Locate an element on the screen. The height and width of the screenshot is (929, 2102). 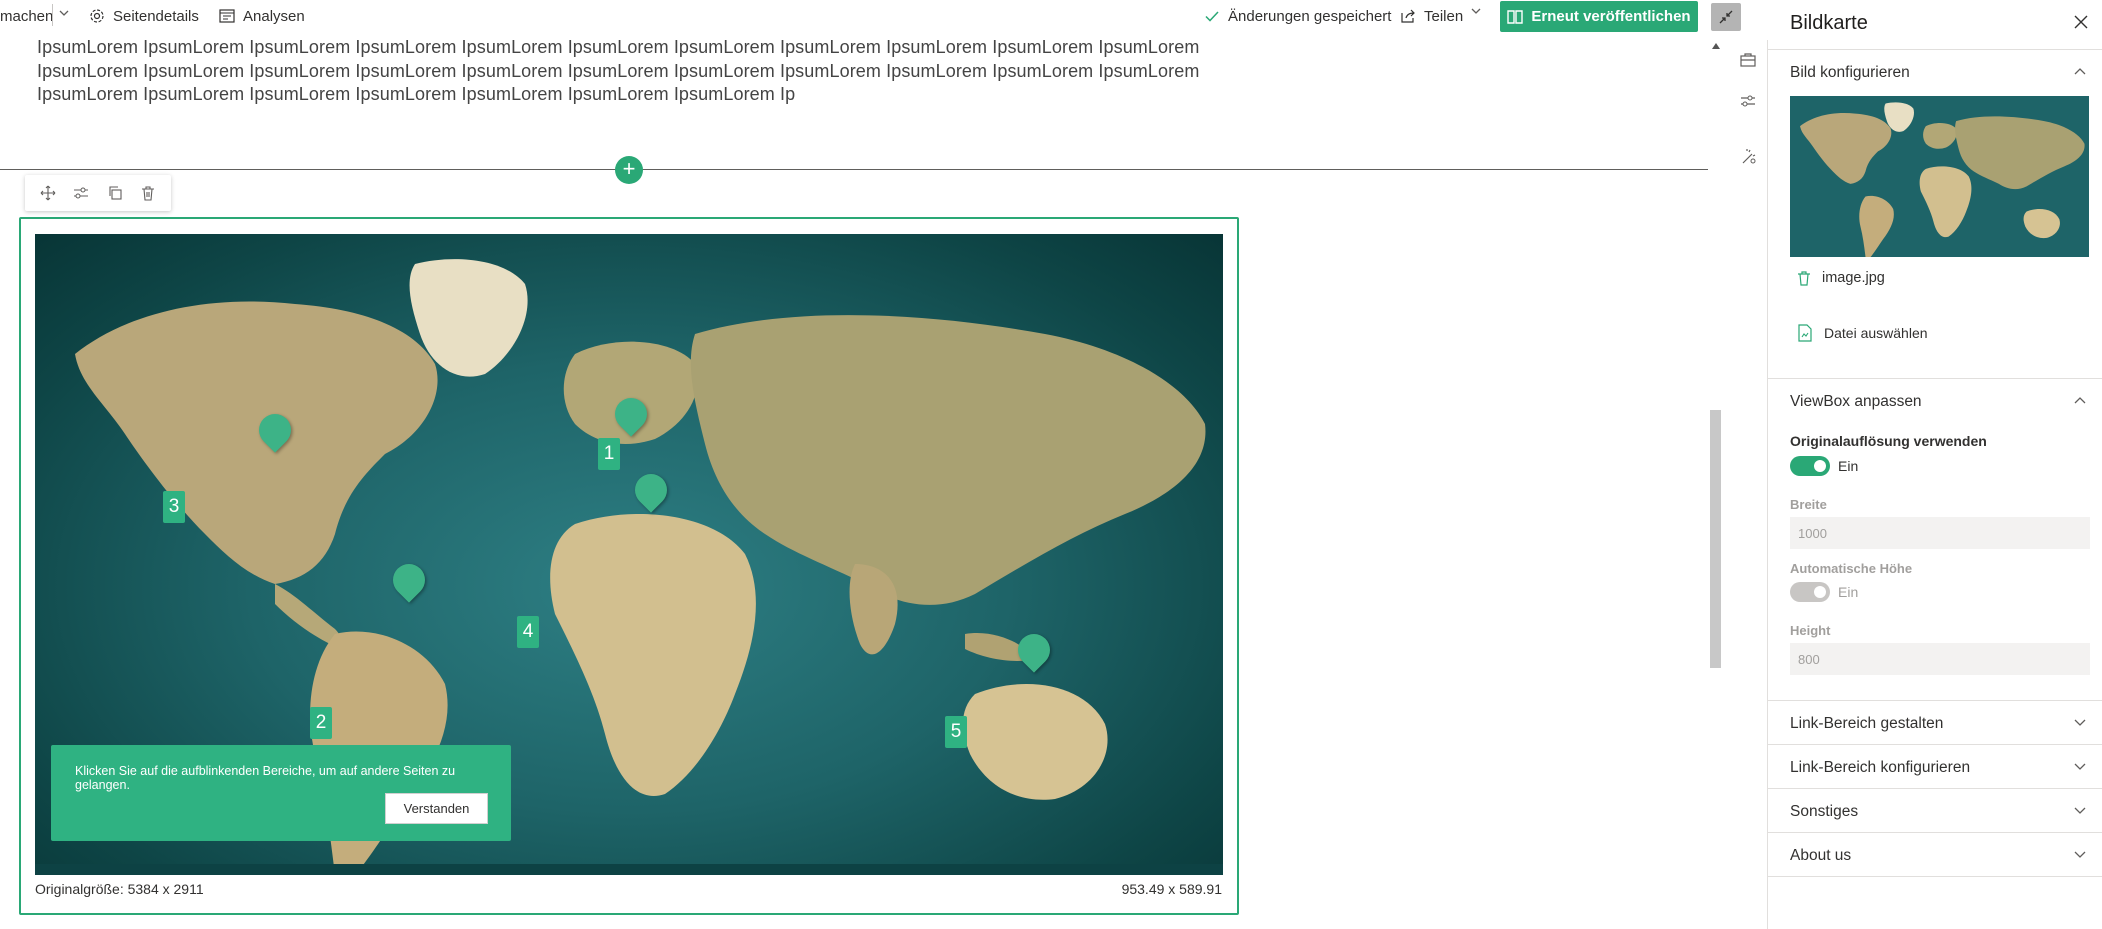
width-input: 1000 is located at coordinates (1940, 533).